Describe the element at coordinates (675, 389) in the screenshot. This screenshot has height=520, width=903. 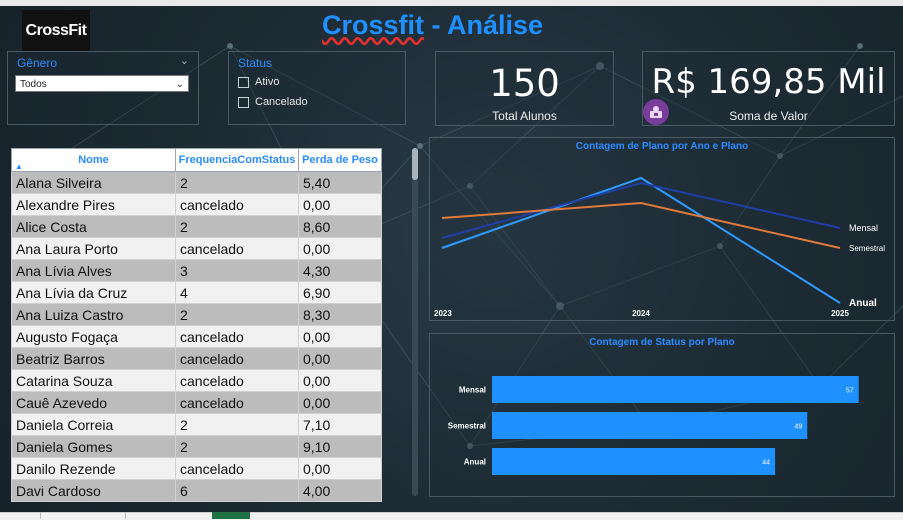
I see `bar-mensal` at that location.